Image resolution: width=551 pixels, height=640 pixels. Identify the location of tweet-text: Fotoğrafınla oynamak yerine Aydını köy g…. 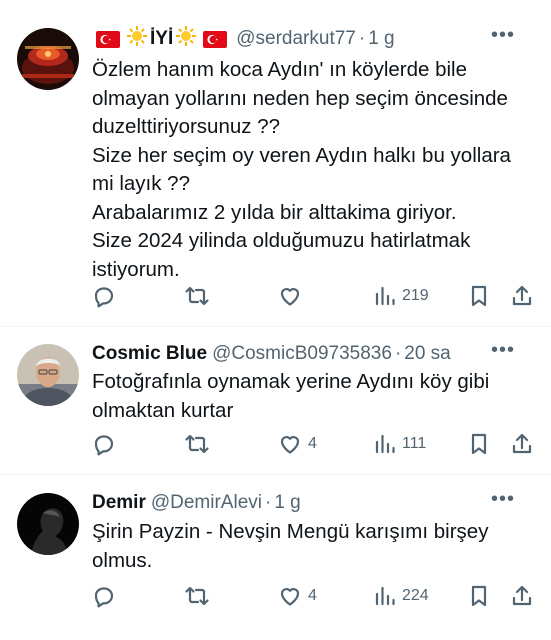
(291, 396).